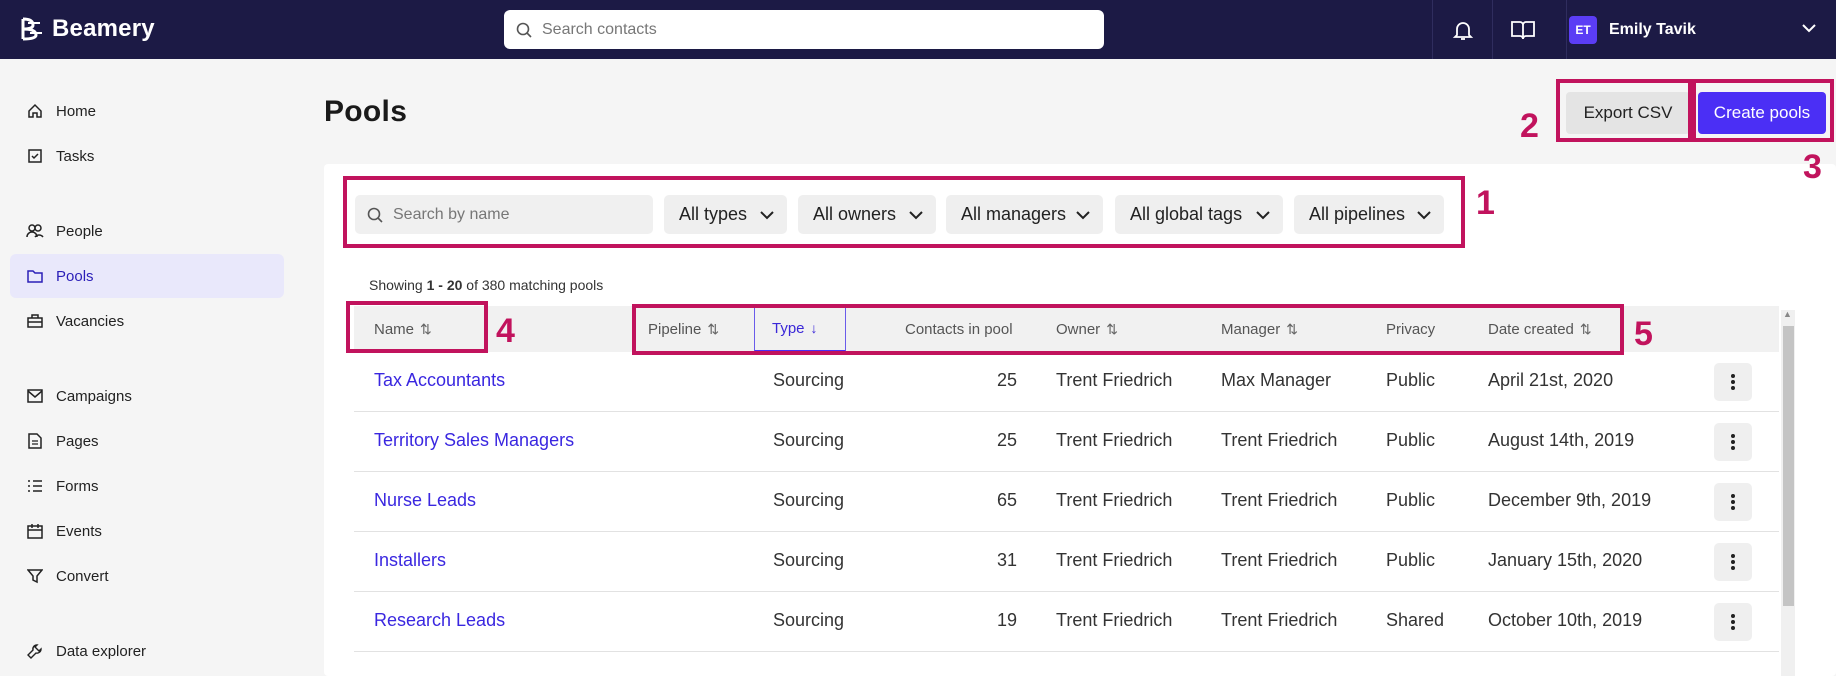 The image size is (1836, 676). I want to click on pool-contacts-count: 19, so click(1006, 620).